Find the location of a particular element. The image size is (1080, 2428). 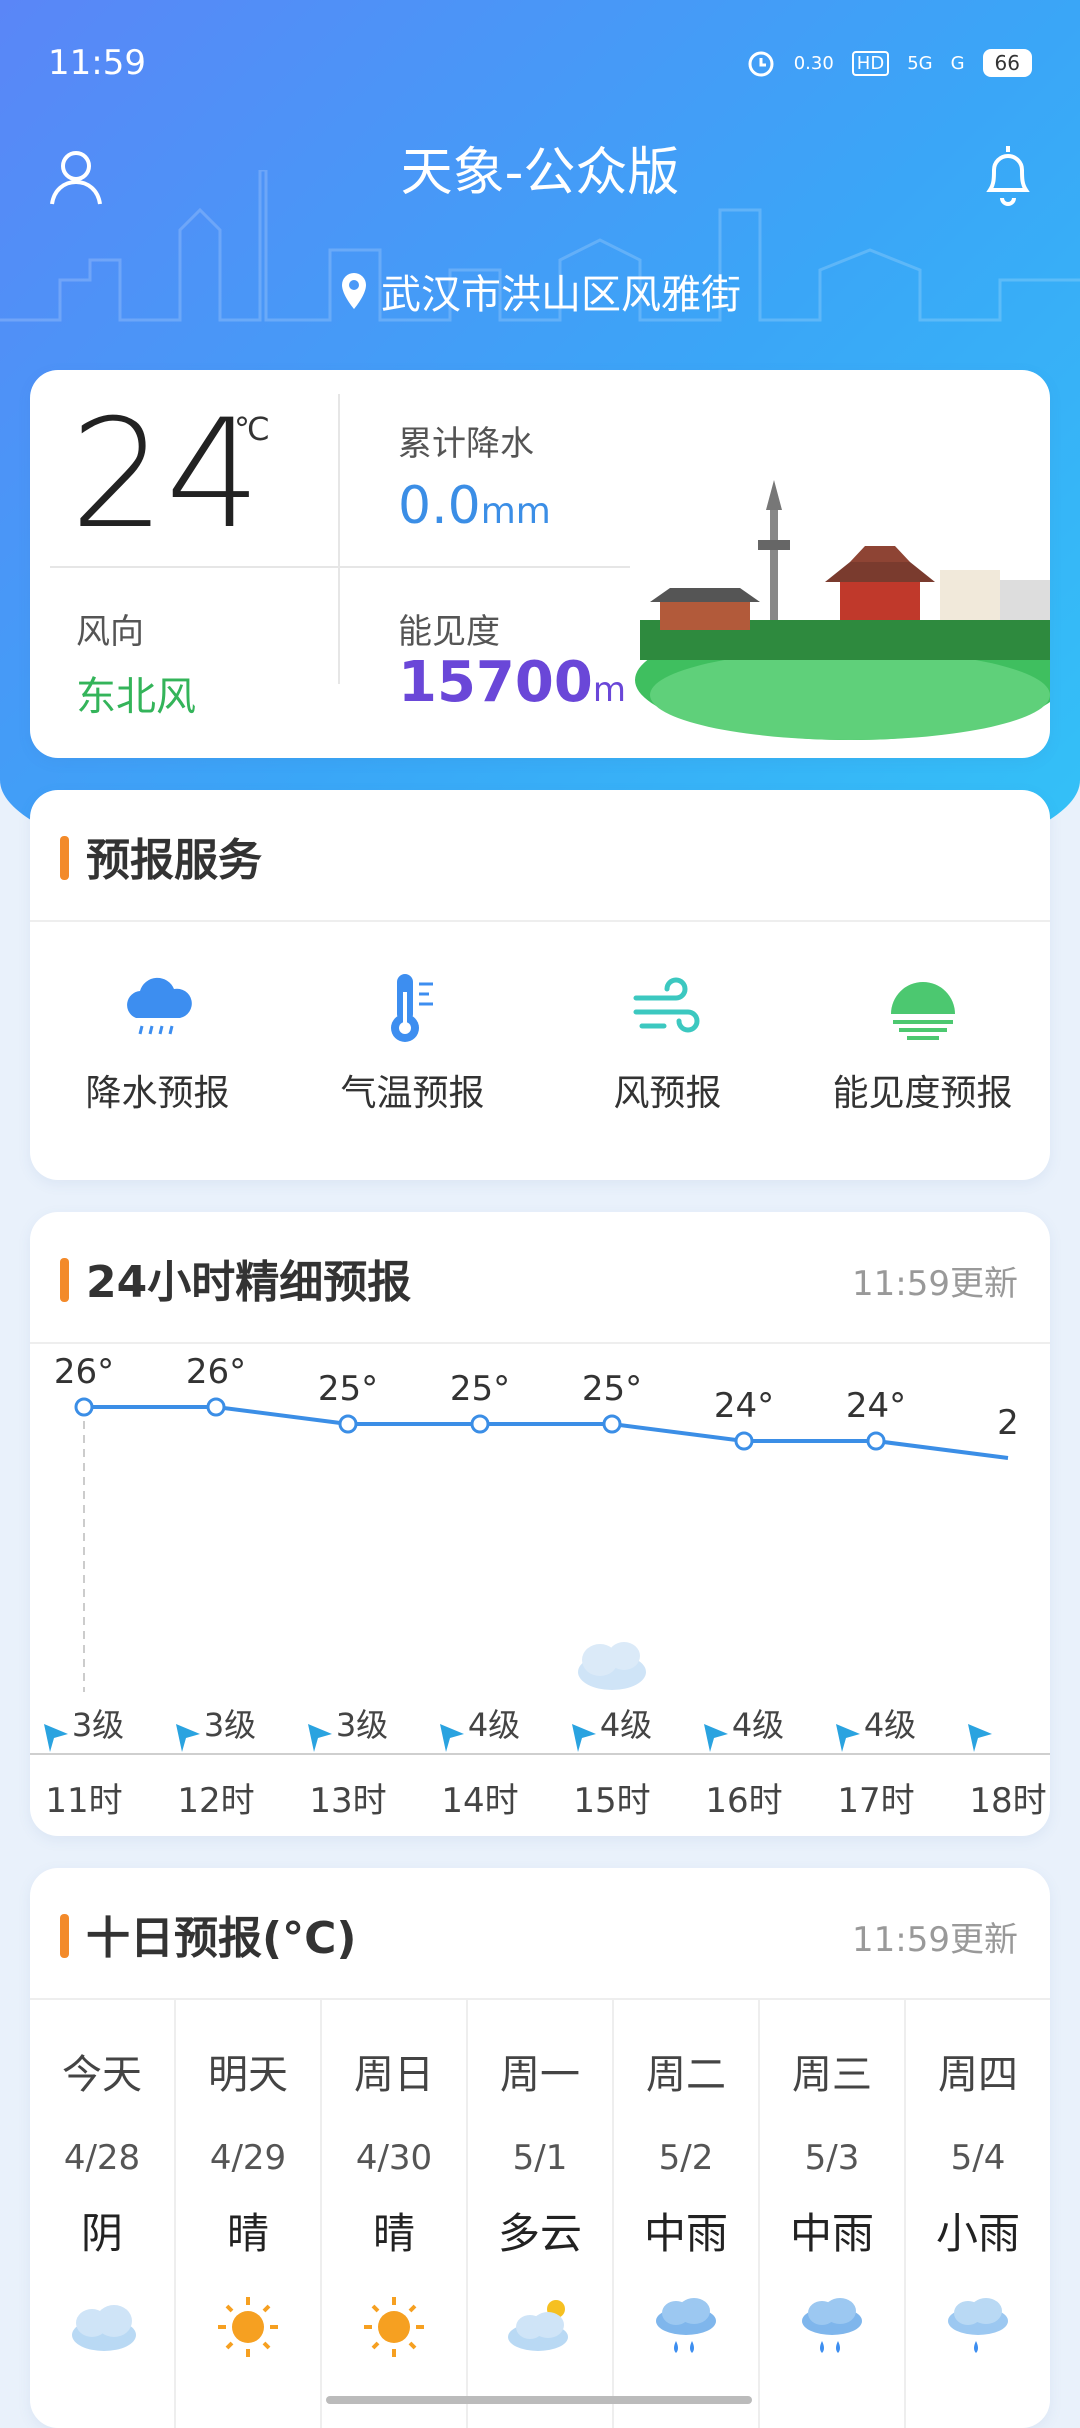

visibility-value: 15700m is located at coordinates (512, 682).